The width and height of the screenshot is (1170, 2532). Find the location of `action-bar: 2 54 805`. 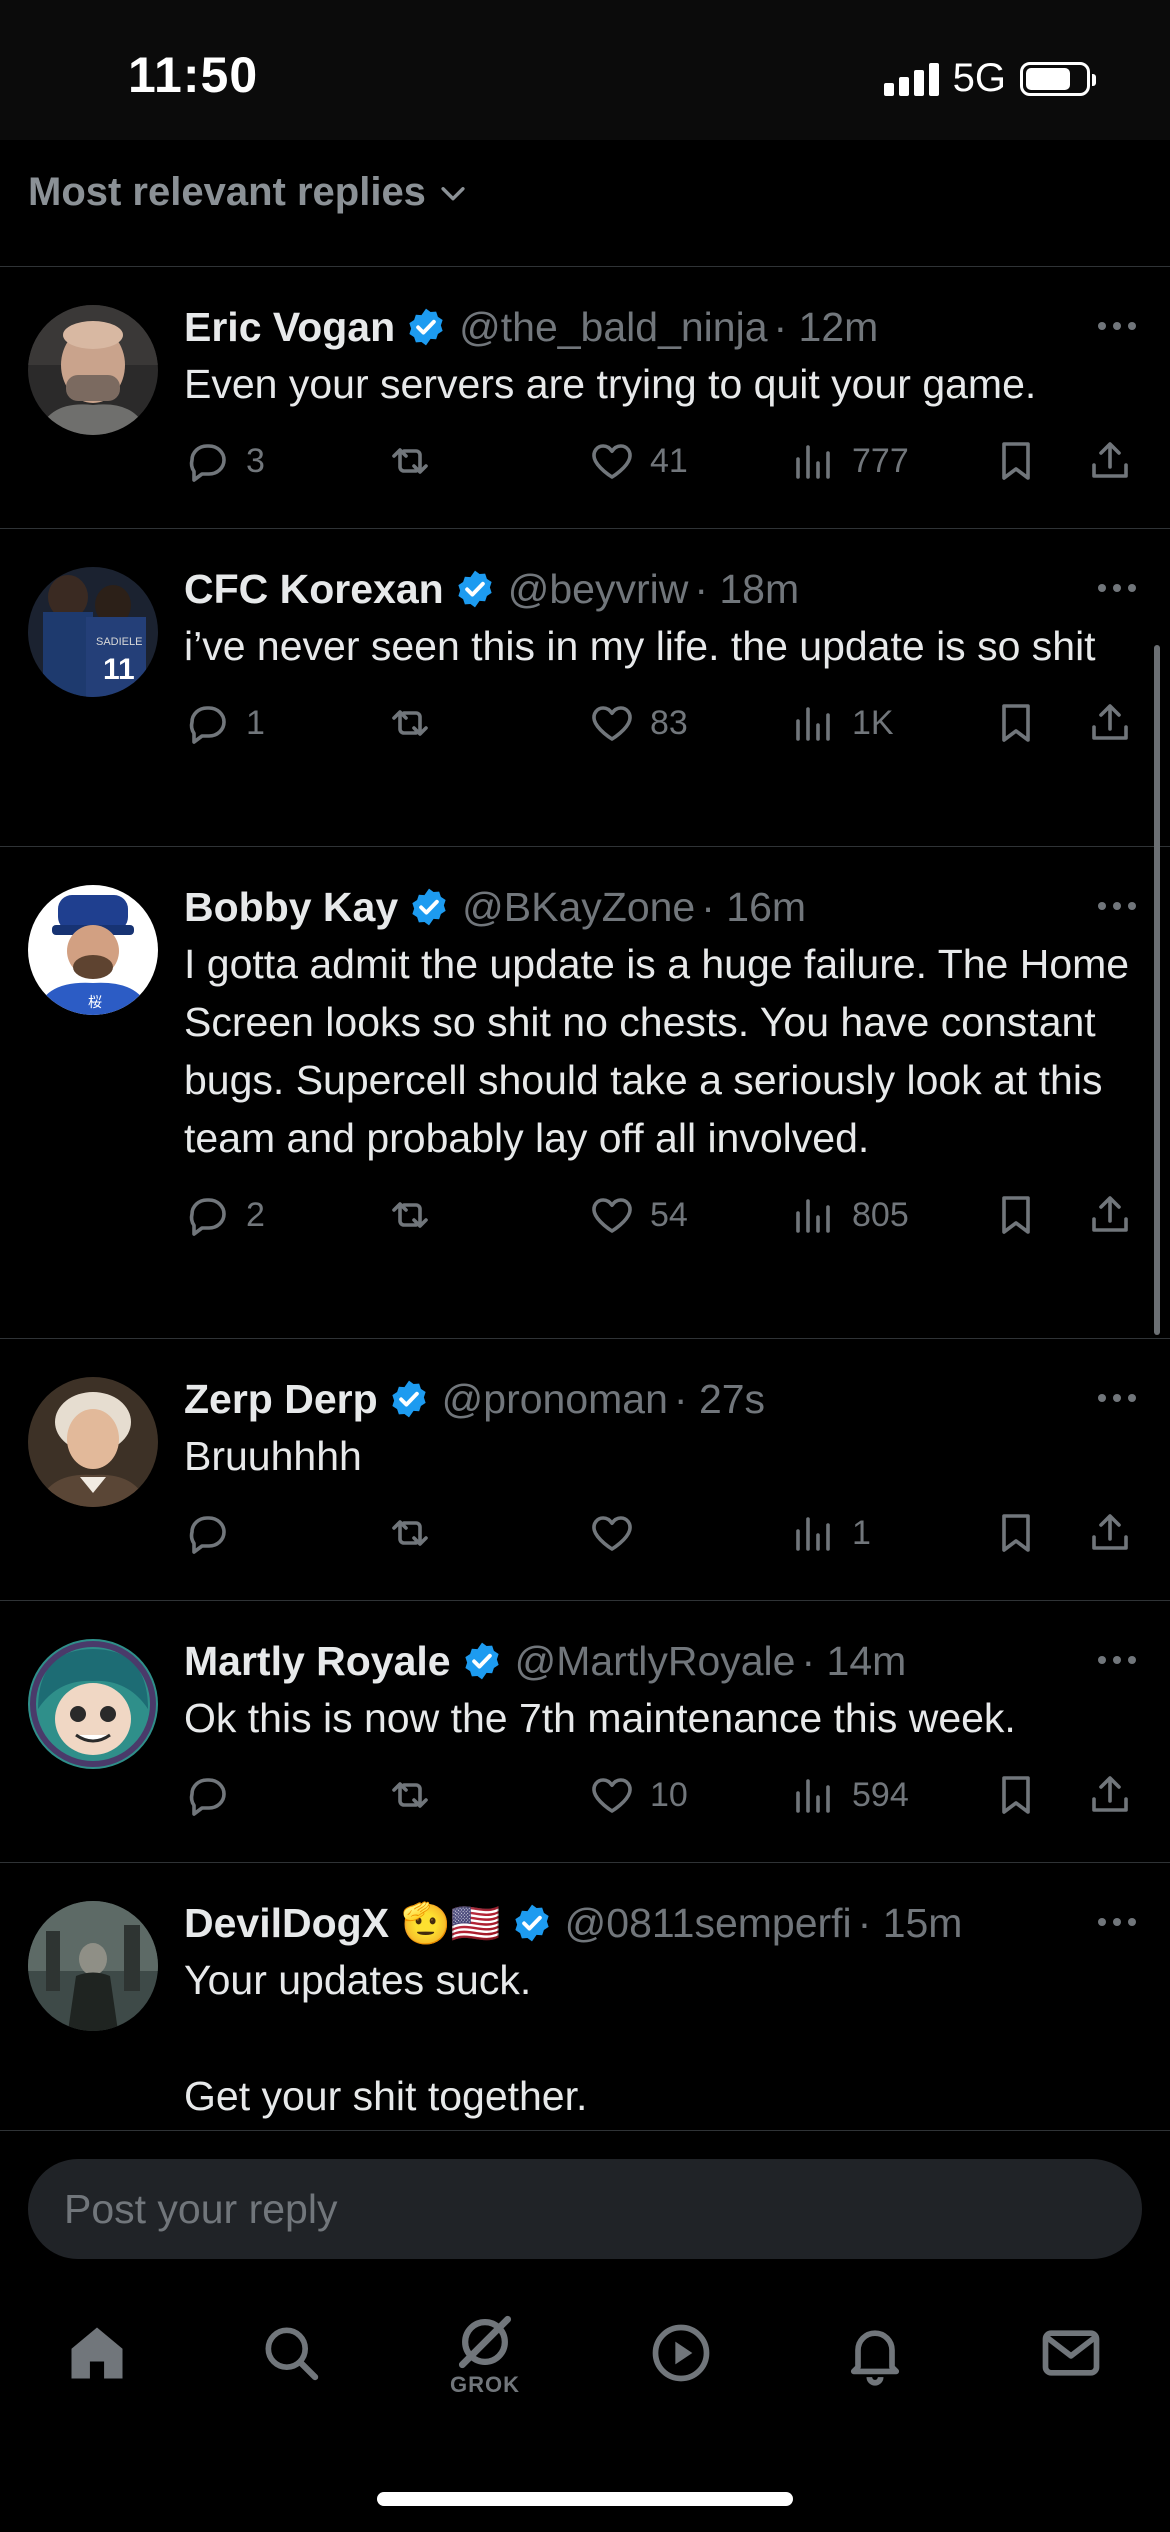

action-bar: 2 54 805 is located at coordinates (662, 1215).